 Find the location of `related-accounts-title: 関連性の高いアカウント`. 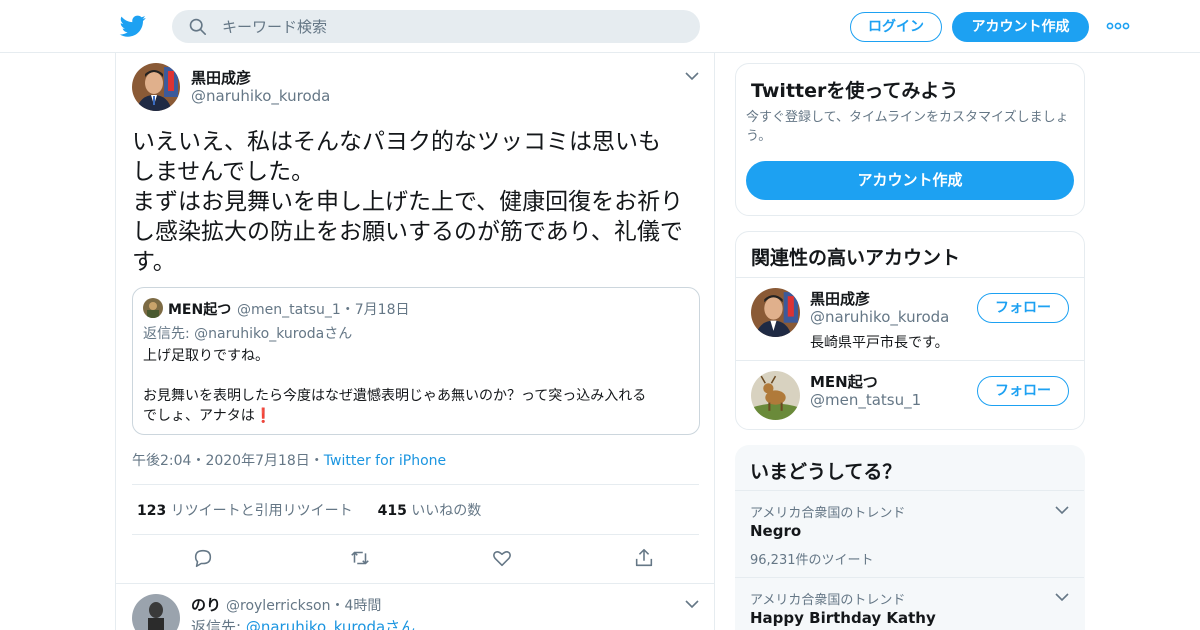

related-accounts-title: 関連性の高いアカウント is located at coordinates (856, 258).